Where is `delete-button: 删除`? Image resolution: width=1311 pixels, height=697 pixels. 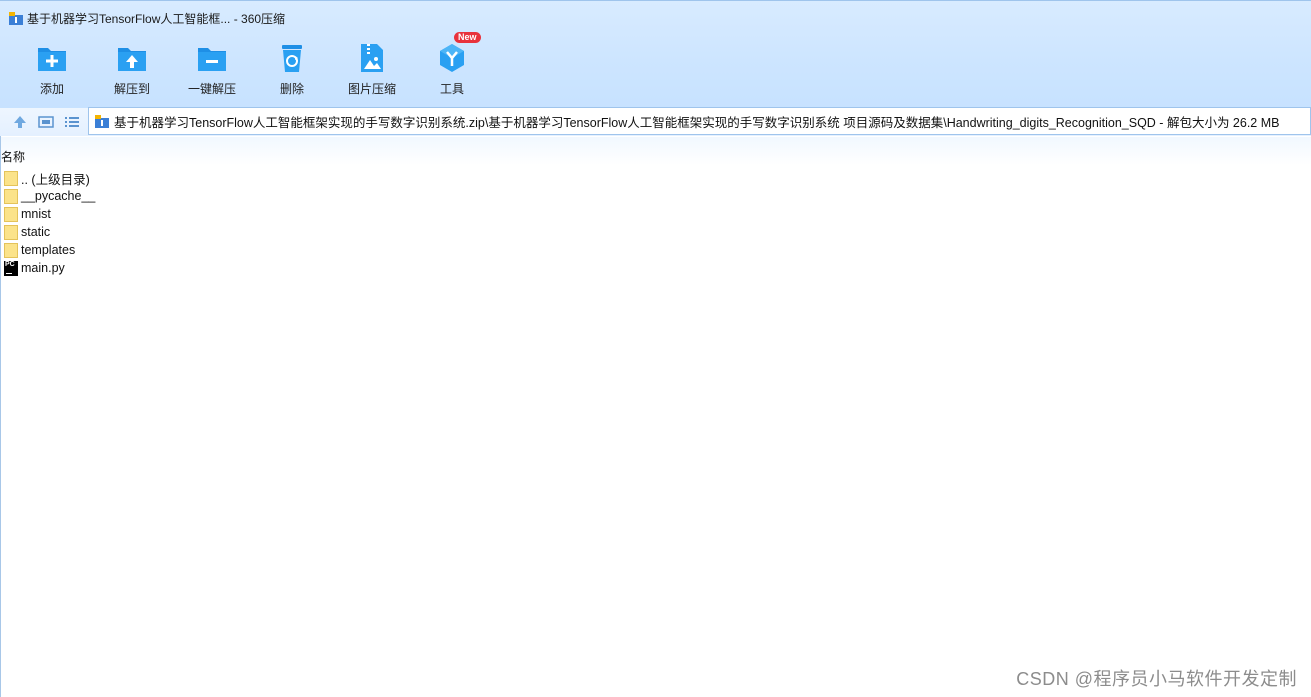
delete-button: 删除 is located at coordinates (292, 68).